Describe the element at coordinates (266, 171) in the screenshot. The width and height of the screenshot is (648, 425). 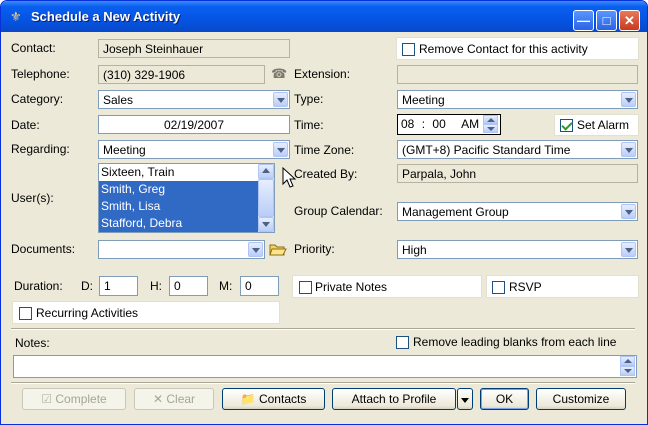
I see `scroll-up-button` at that location.